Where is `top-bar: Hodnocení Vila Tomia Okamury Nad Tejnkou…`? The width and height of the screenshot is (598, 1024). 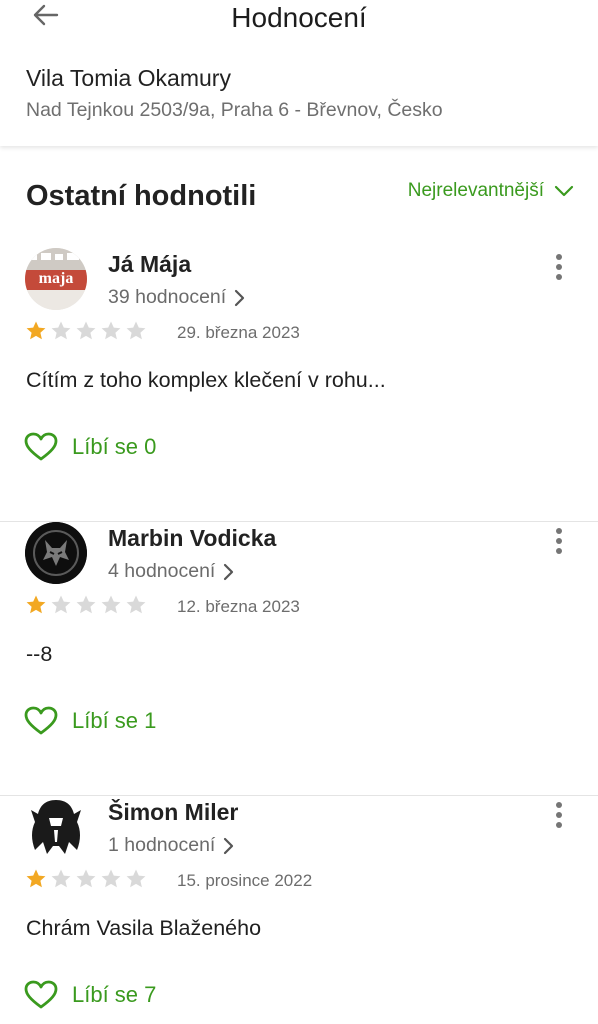 top-bar: Hodnocení Vila Tomia Okamury Nad Tejnkou… is located at coordinates (299, 73).